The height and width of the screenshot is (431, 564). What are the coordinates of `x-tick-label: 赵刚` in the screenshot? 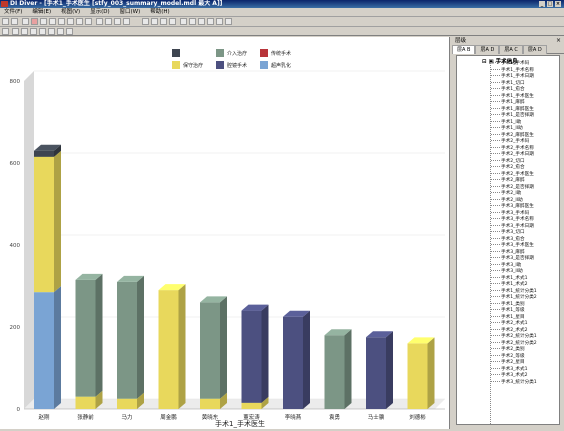 It's located at (44, 417).